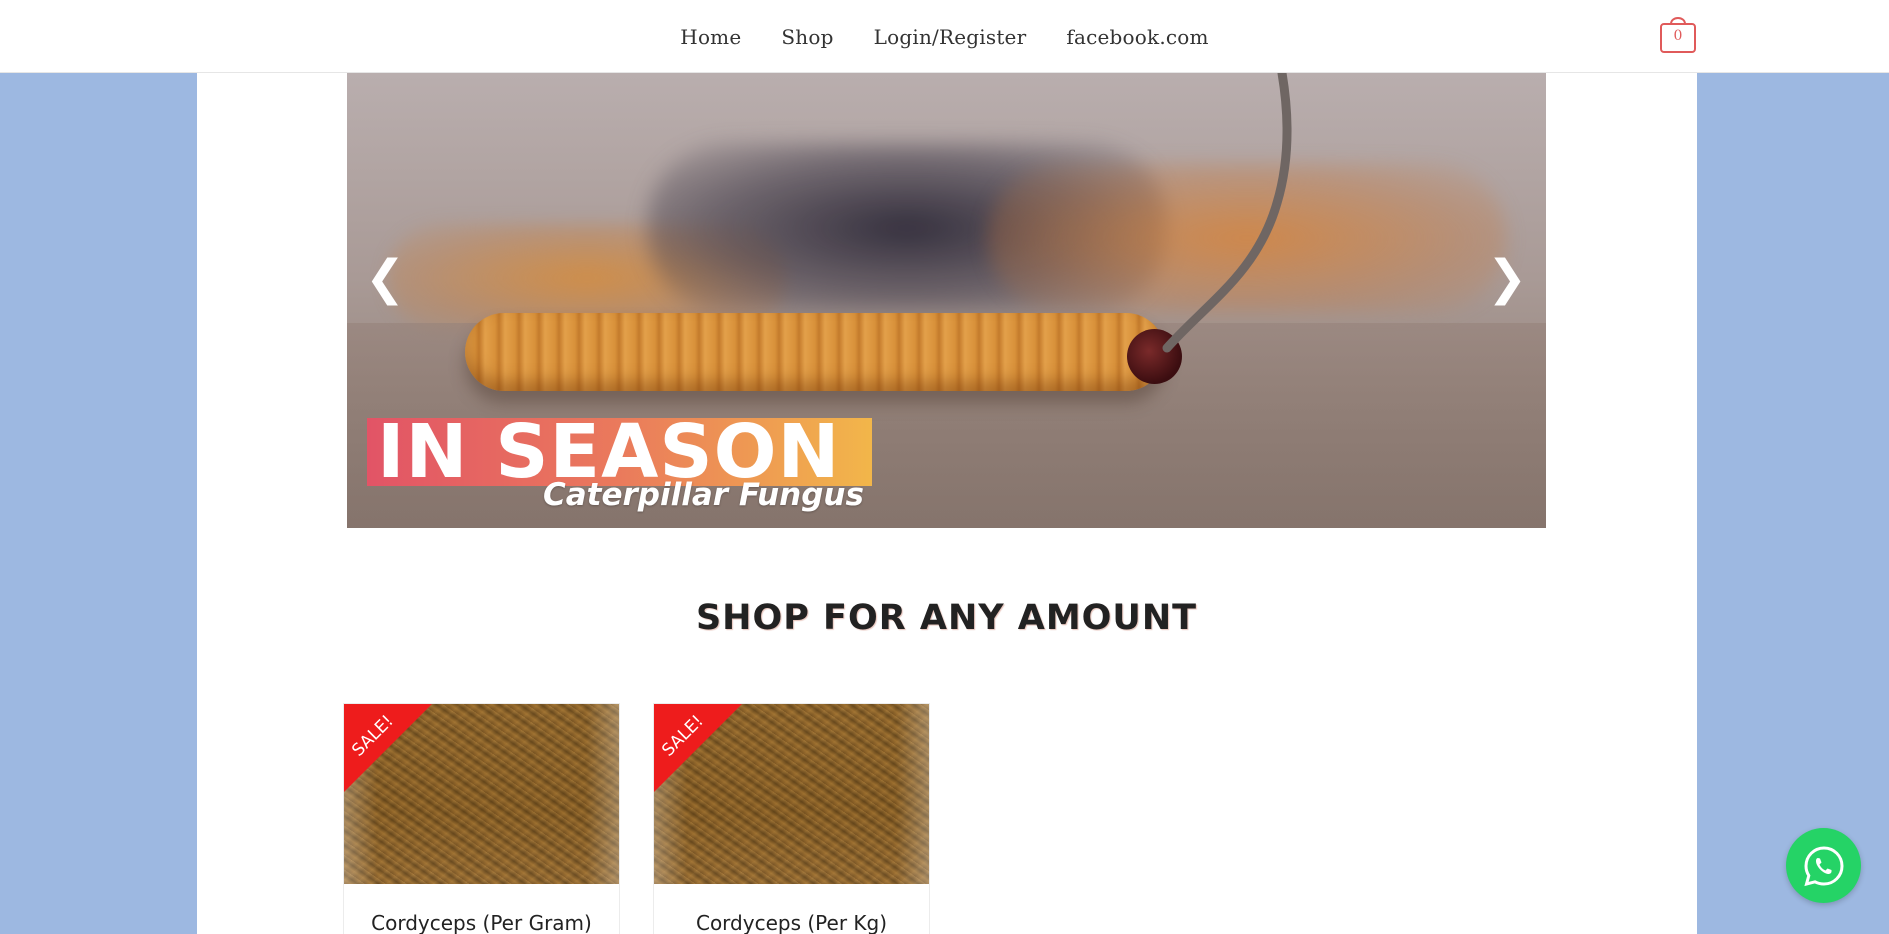  Describe the element at coordinates (1227, 213) in the screenshot. I see `fungus-stalk` at that location.